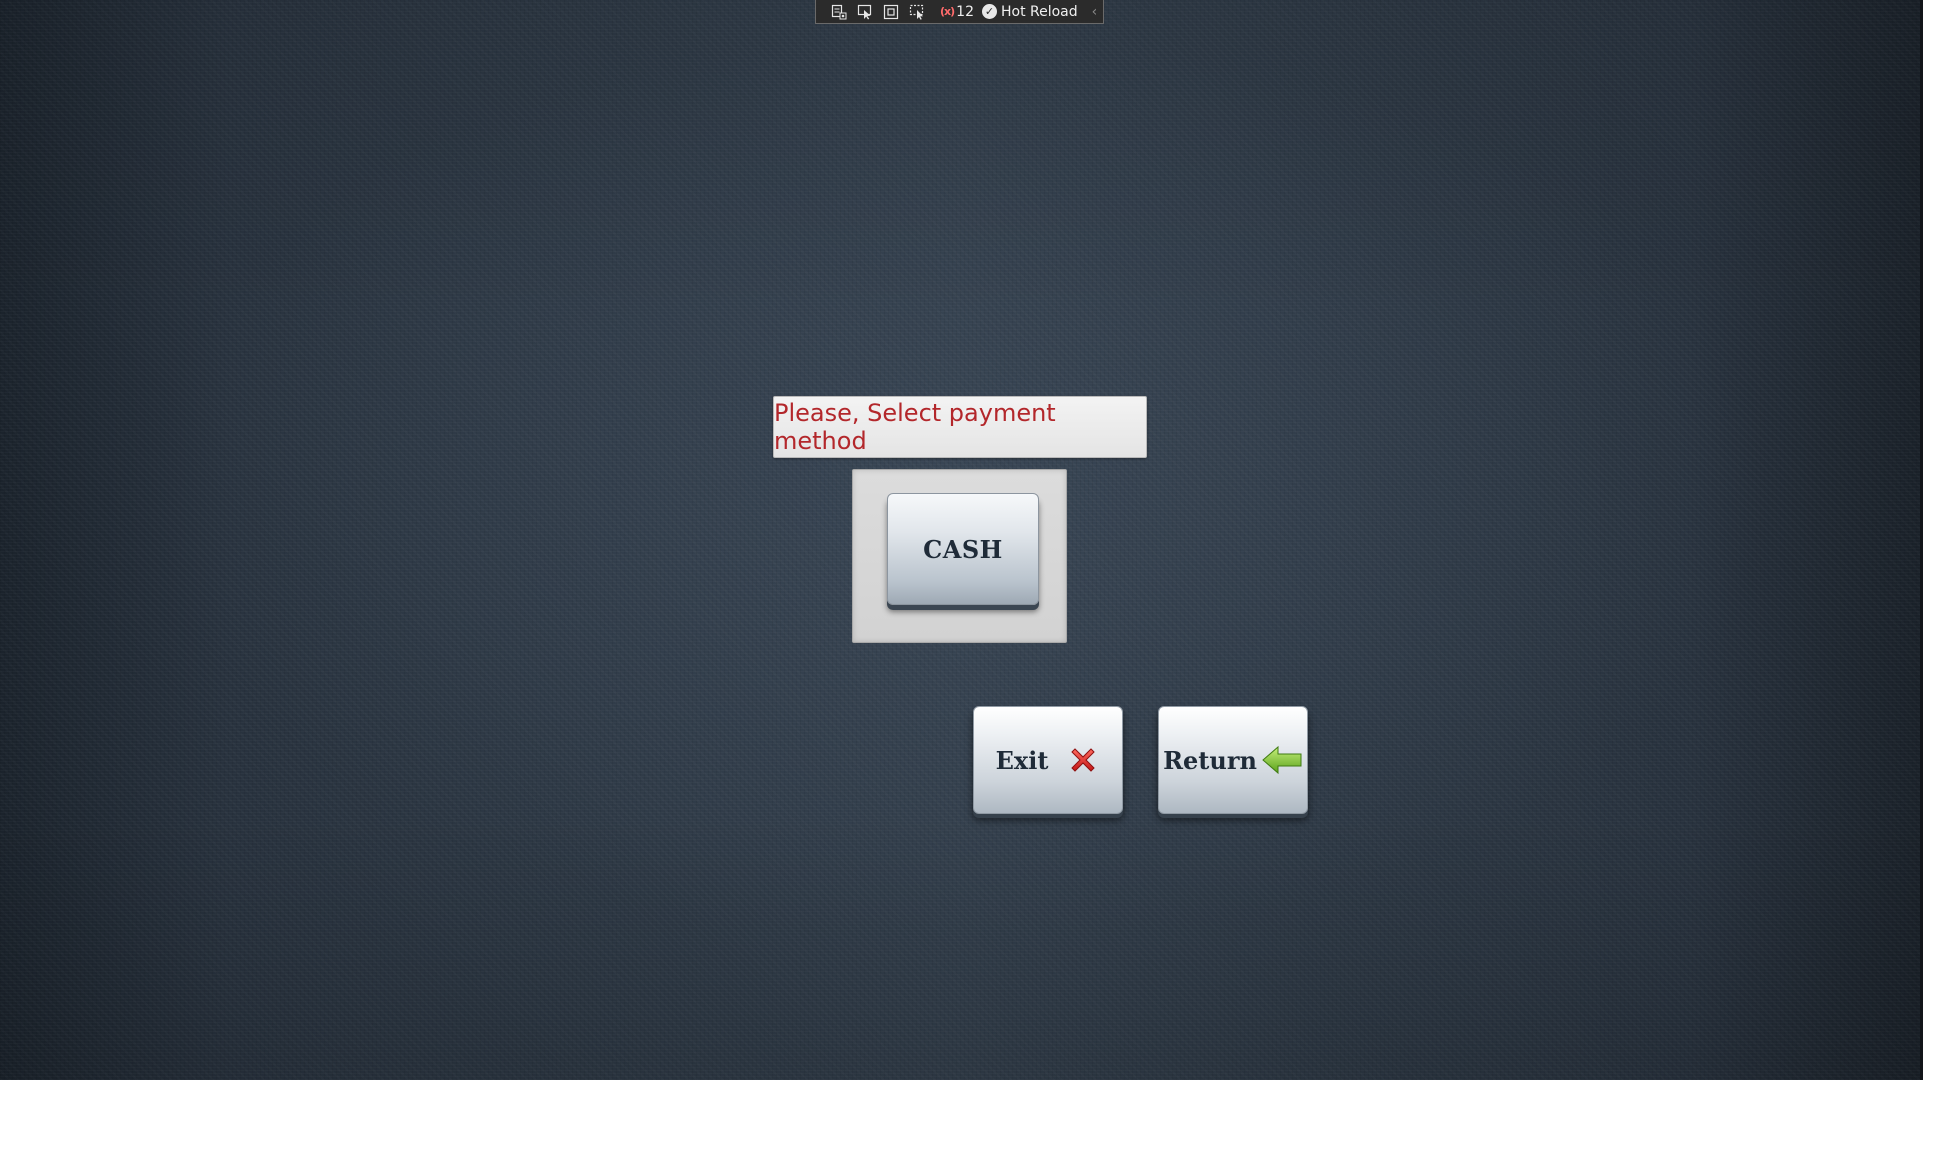 The image size is (1943, 1158). I want to click on exit-button: Exit, so click(1048, 760).